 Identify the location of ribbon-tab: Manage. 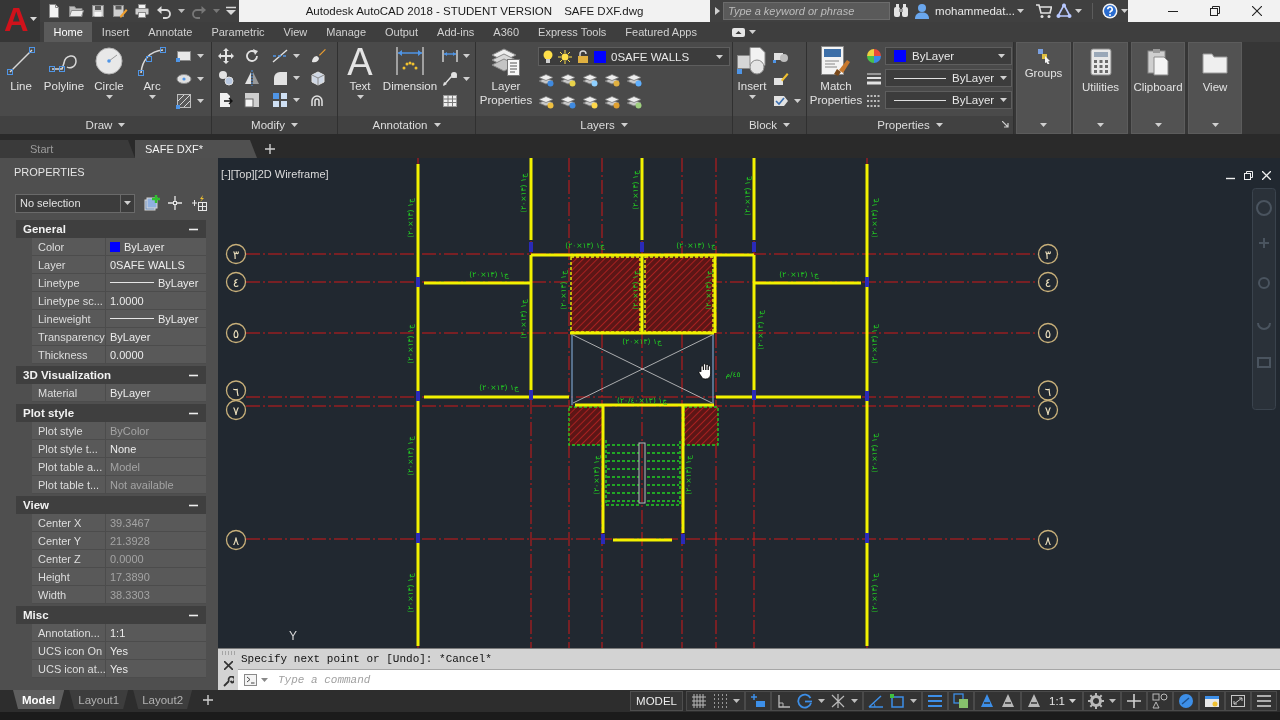
(346, 32).